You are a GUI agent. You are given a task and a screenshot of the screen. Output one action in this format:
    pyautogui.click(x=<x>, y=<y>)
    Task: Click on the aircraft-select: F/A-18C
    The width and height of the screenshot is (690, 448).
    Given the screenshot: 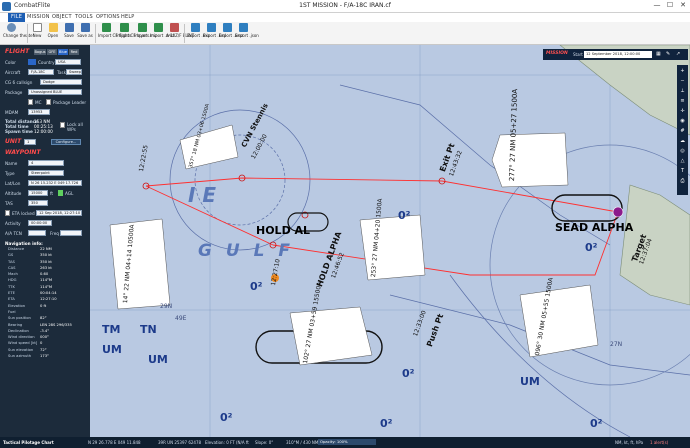 What is the action you would take?
    pyautogui.click(x=41, y=72)
    